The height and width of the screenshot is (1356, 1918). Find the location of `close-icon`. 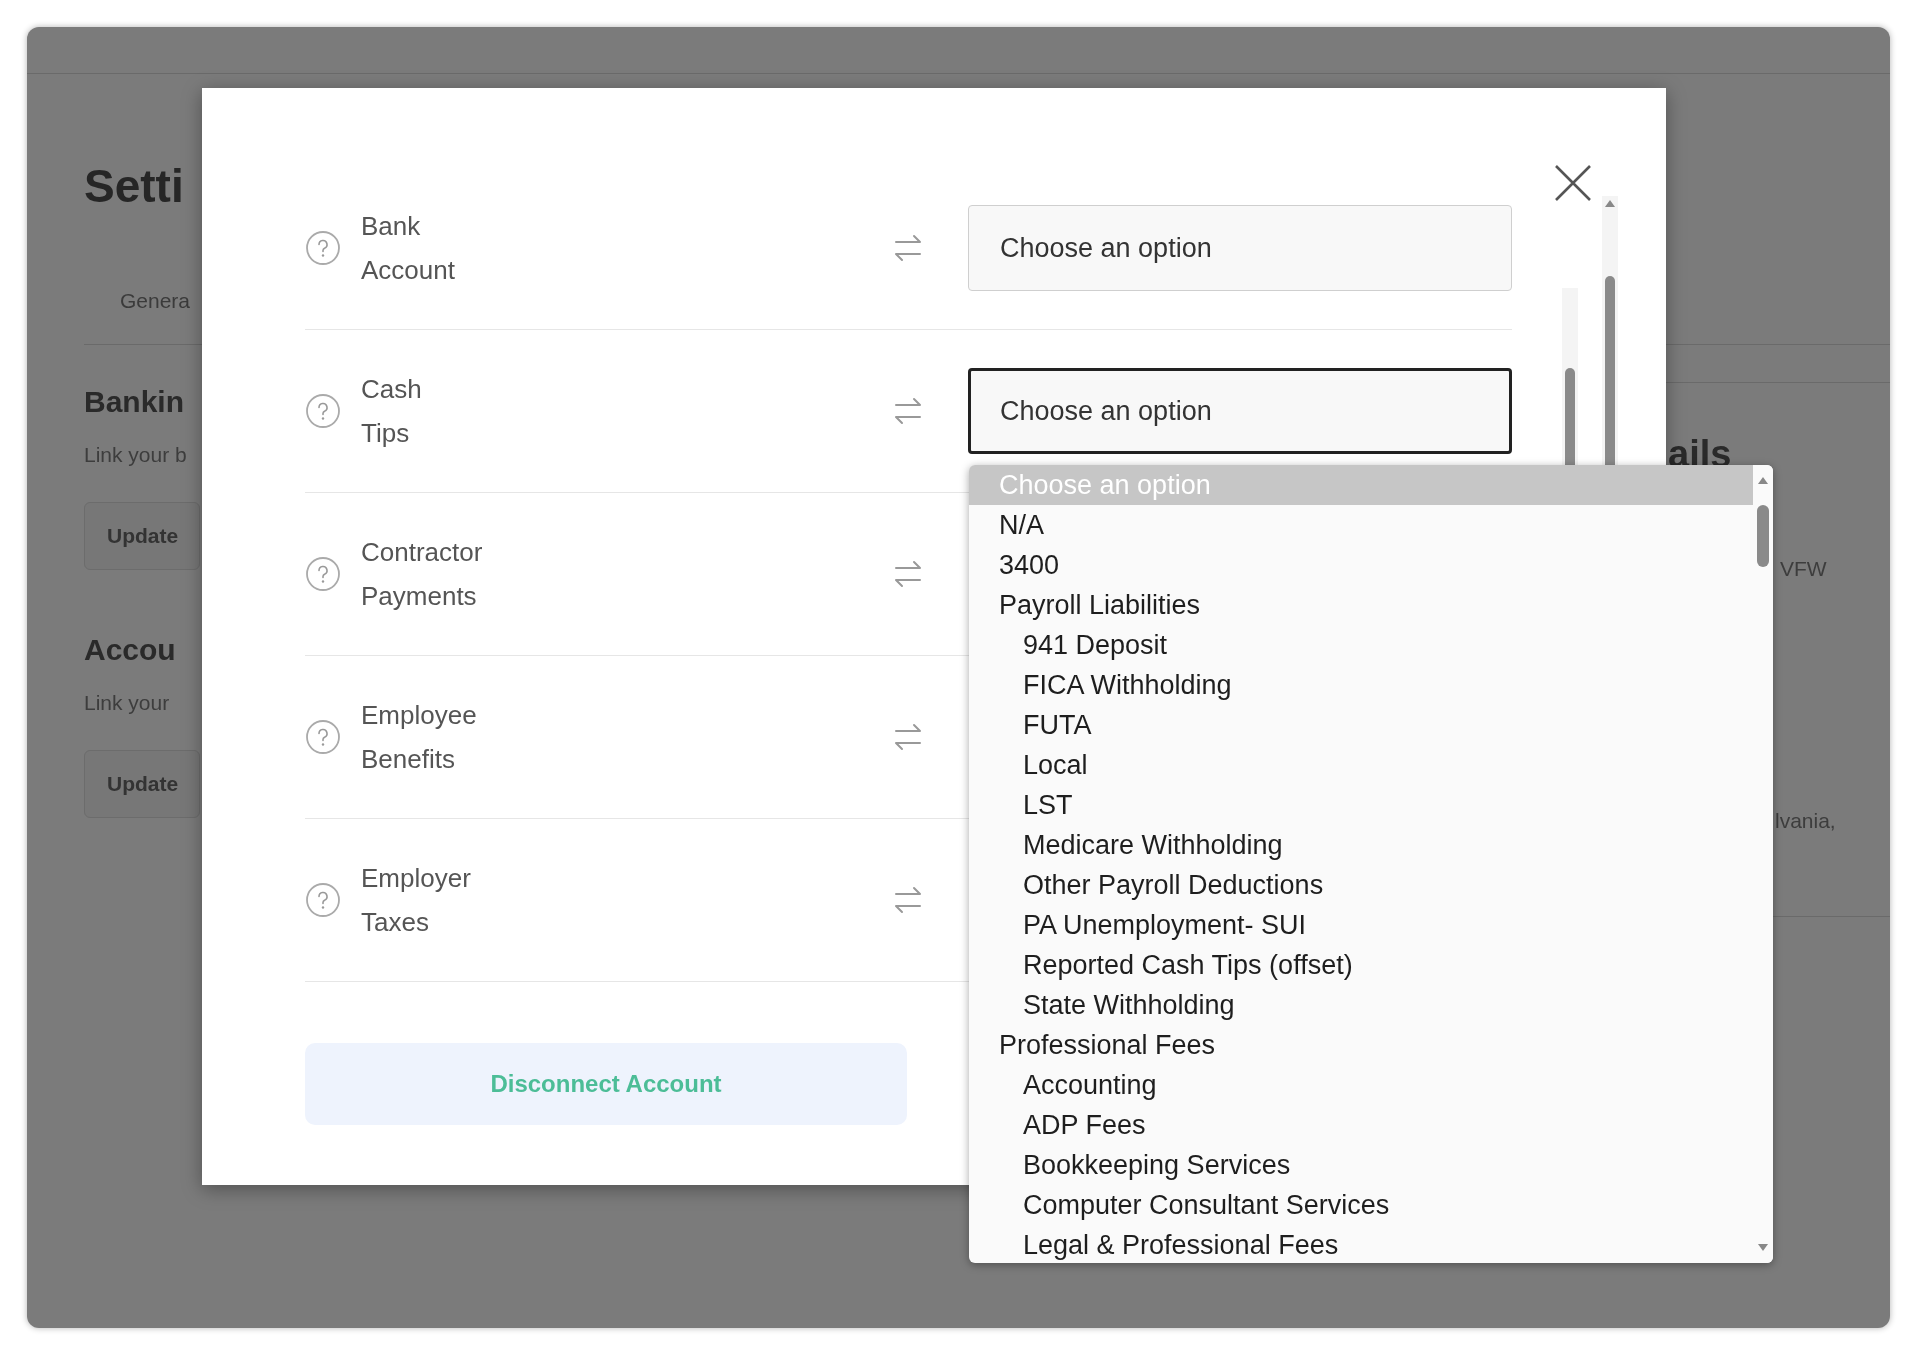

close-icon is located at coordinates (1573, 183).